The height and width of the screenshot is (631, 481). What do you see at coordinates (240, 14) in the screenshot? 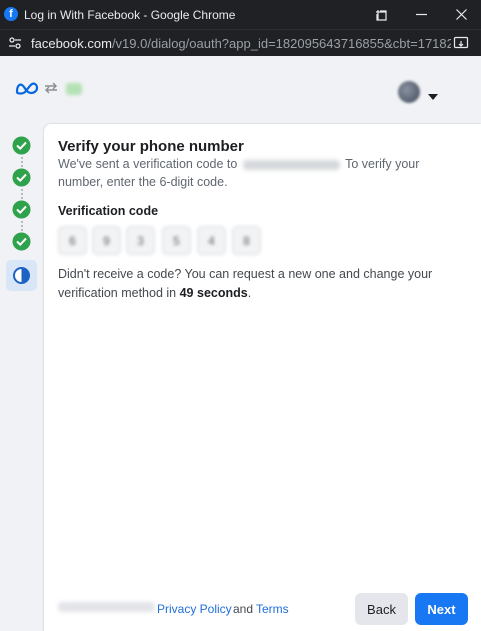
I see `window-titlebar: f Log in With Facebook - Google Chrome` at bounding box center [240, 14].